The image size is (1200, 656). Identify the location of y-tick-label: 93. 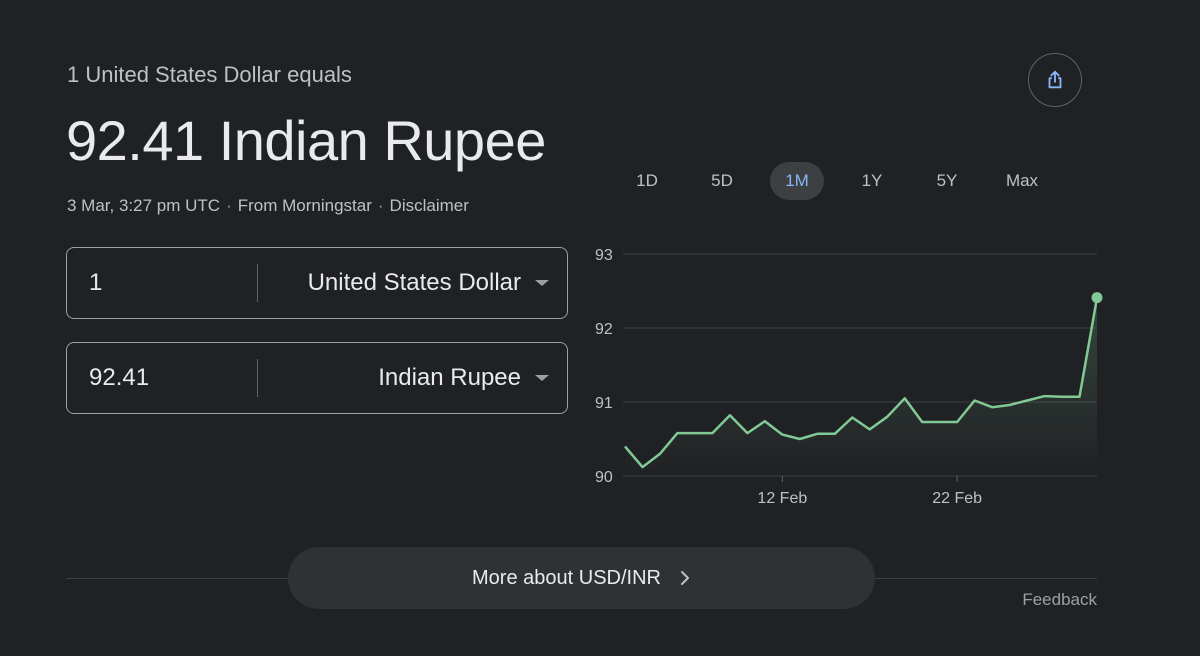
(604, 255).